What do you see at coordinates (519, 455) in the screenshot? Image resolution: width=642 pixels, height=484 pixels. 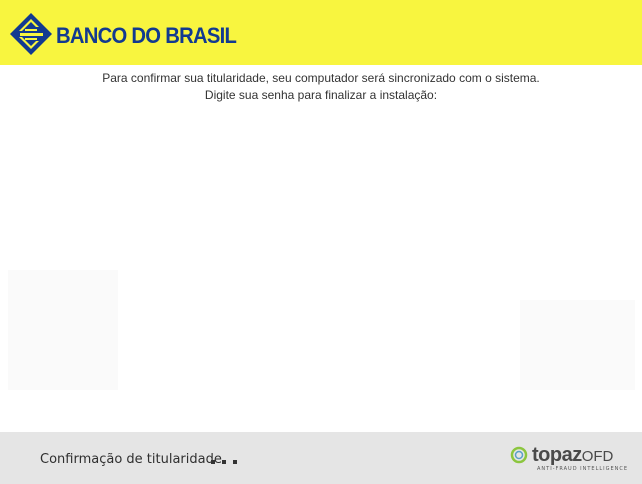 I see `topaz-ring-icon` at bounding box center [519, 455].